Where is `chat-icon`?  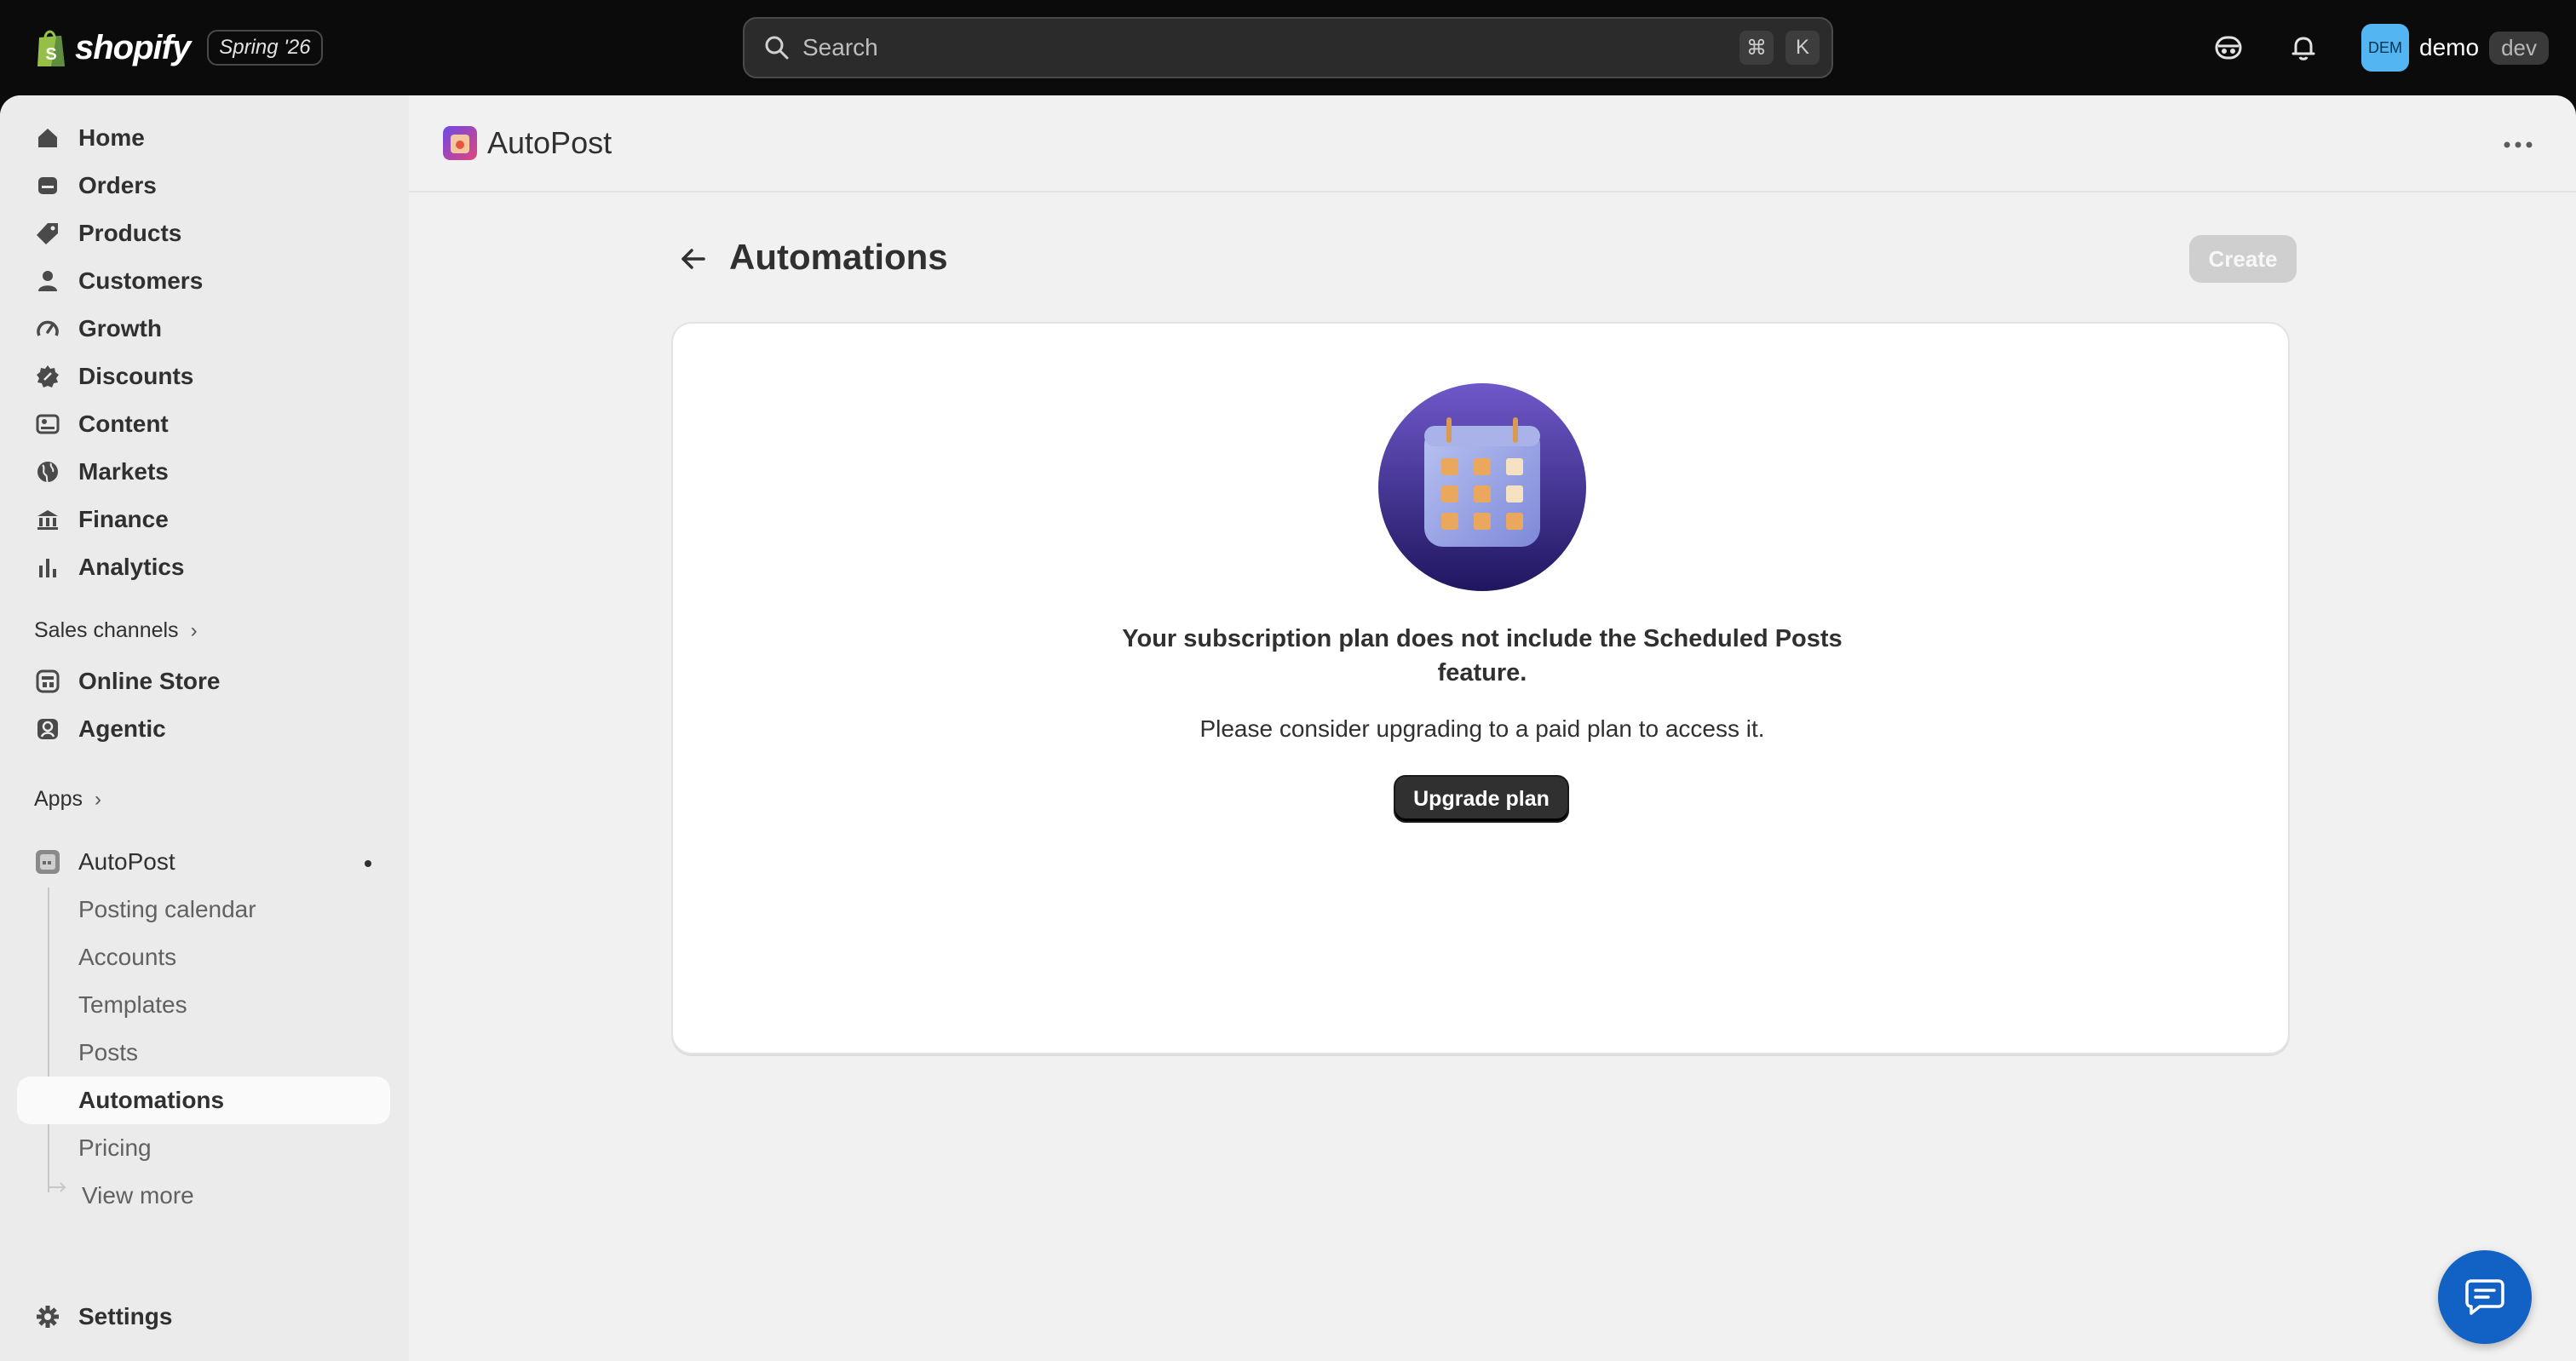
chat-icon is located at coordinates (2485, 1297).